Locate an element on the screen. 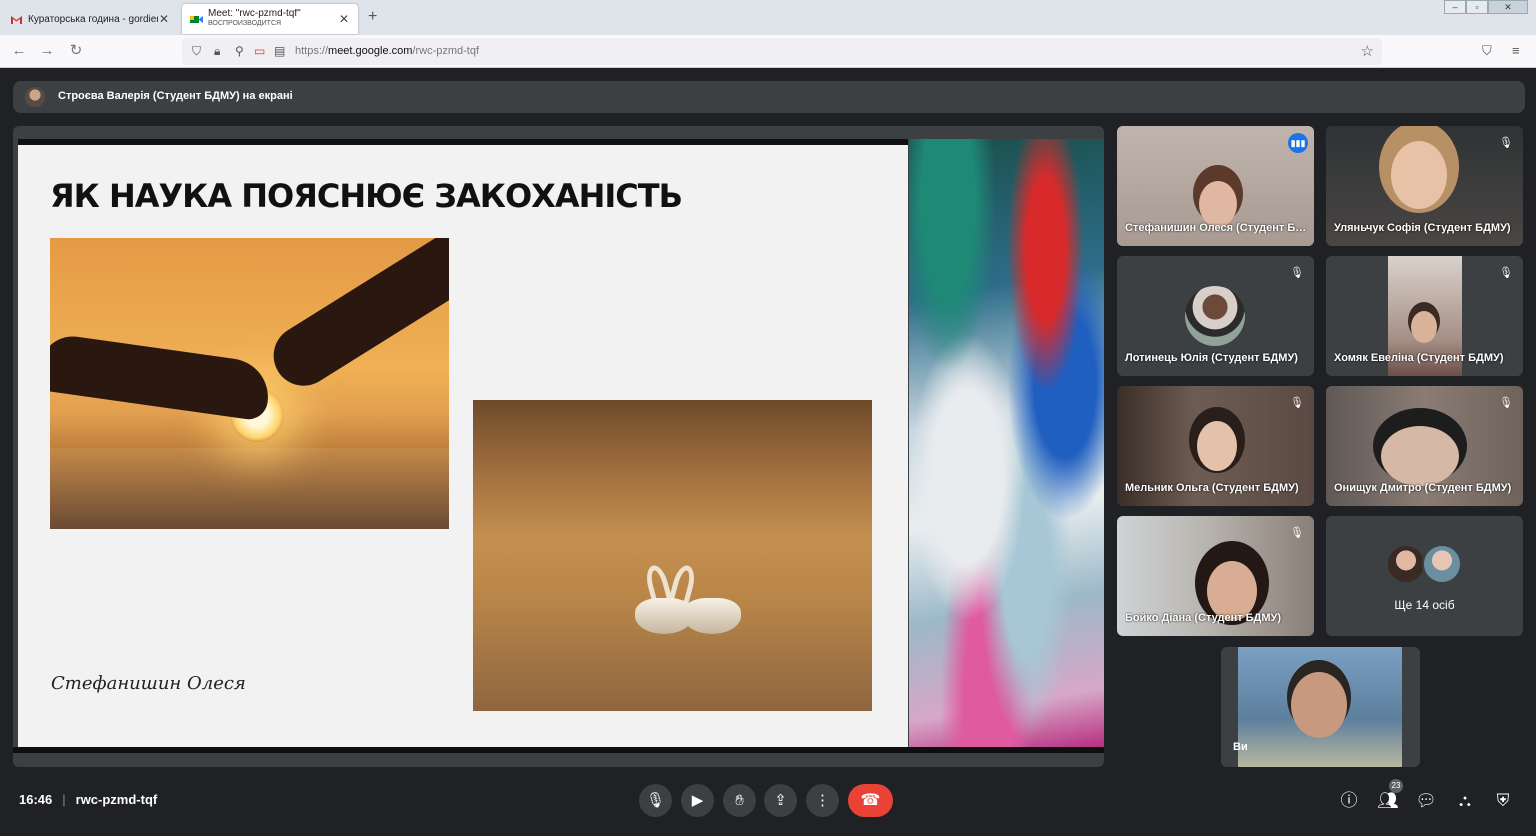 The width and height of the screenshot is (1536, 836). window-controls: – ▫ ✕ is located at coordinates (1486, 7).